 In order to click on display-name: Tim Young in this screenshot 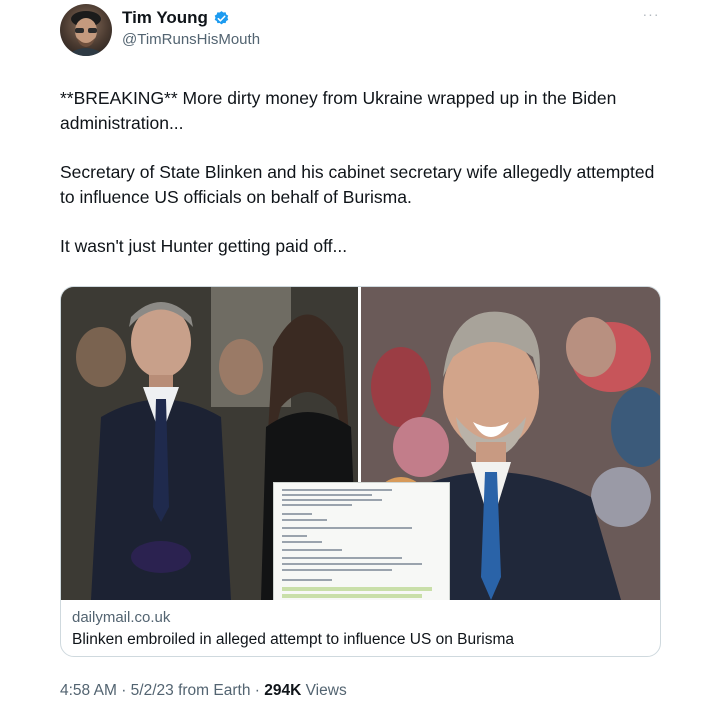, I will do `click(165, 18)`.